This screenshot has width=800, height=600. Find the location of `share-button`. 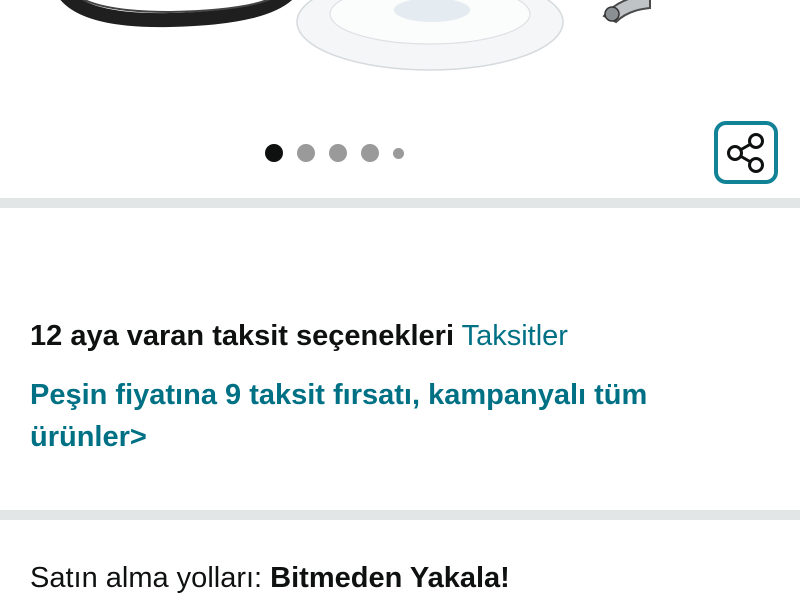

share-button is located at coordinates (746, 152).